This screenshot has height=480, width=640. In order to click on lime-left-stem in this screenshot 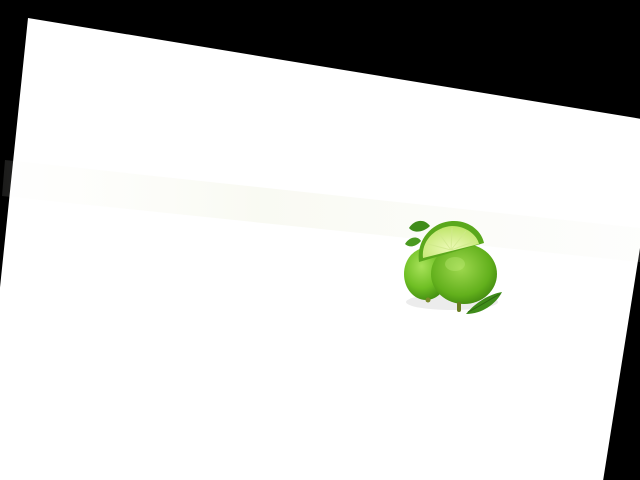, I will do `click(428, 300)`.